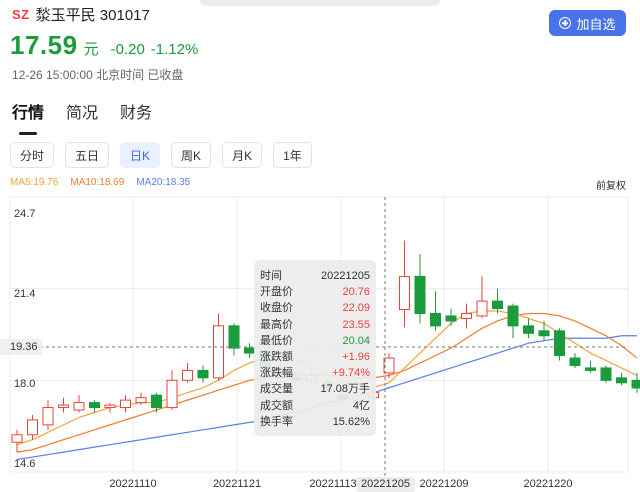 This screenshot has width=640, height=492. Describe the element at coordinates (315, 325) in the screenshot. I see `tooltip-row: 最高价 23.55` at that location.